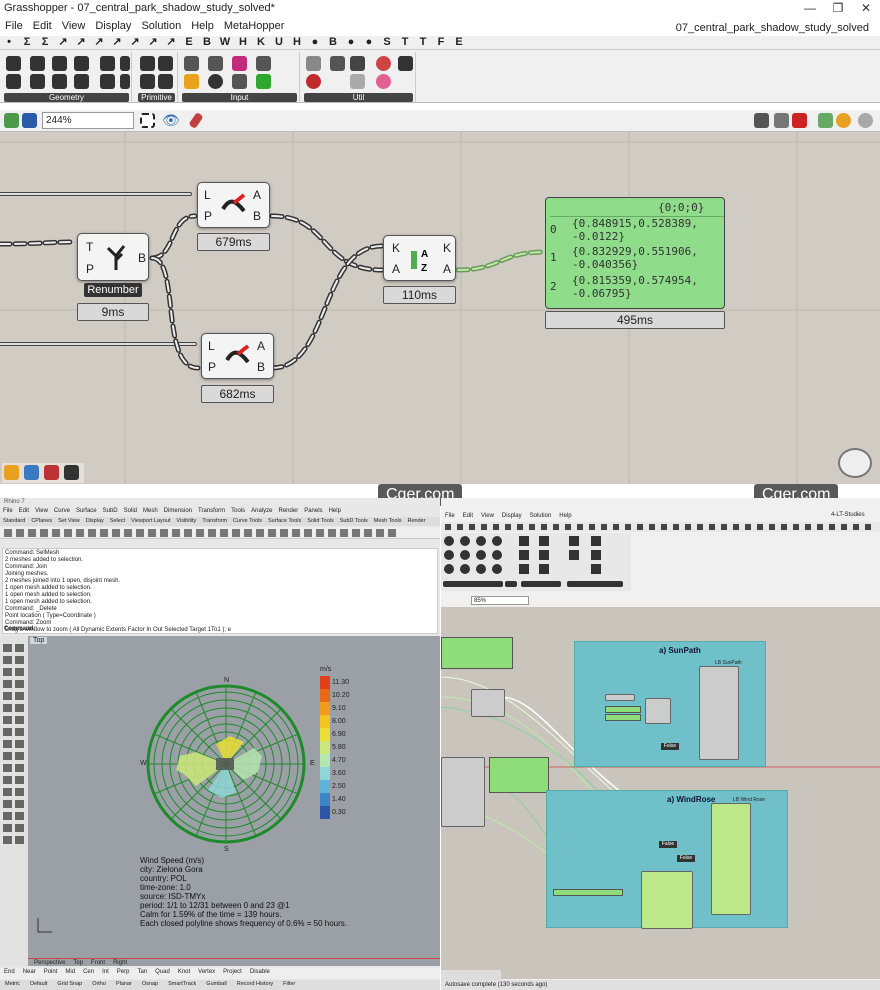 Image resolution: width=880 pixels, height=990 pixels. Describe the element at coordinates (357, 63) in the screenshot. I see `arrow-icon` at that location.